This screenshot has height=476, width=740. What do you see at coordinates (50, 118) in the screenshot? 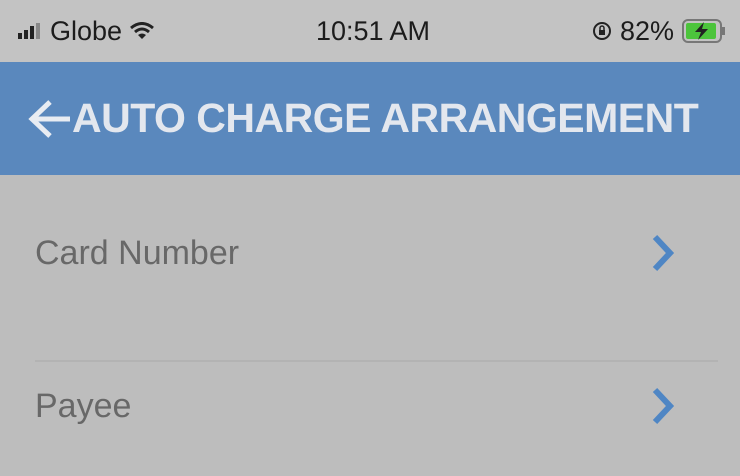
I see `back-arrow-icon` at bounding box center [50, 118].